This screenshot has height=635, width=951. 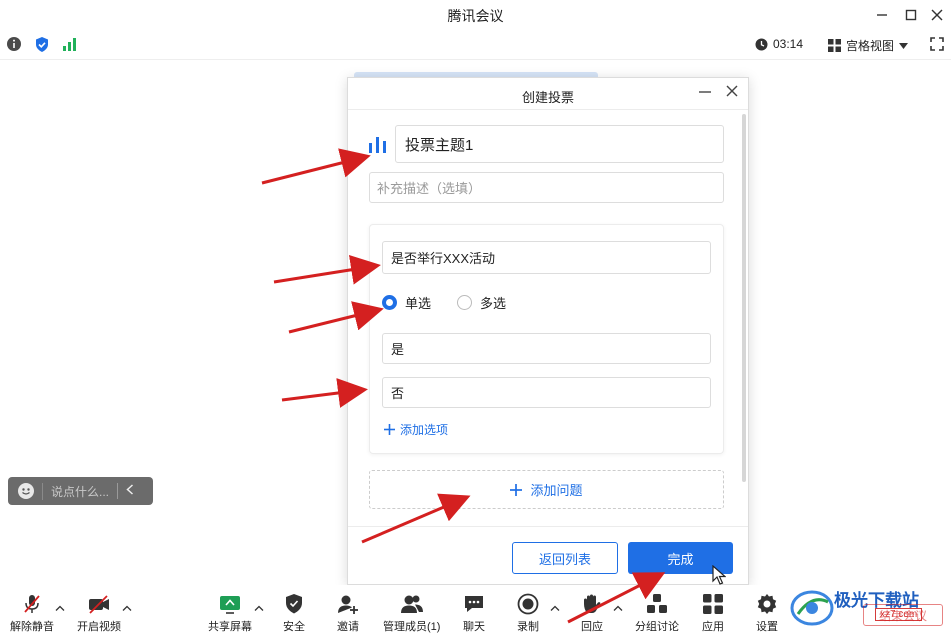 I want to click on manage-members-button: 管理成员(1), so click(x=411, y=613).